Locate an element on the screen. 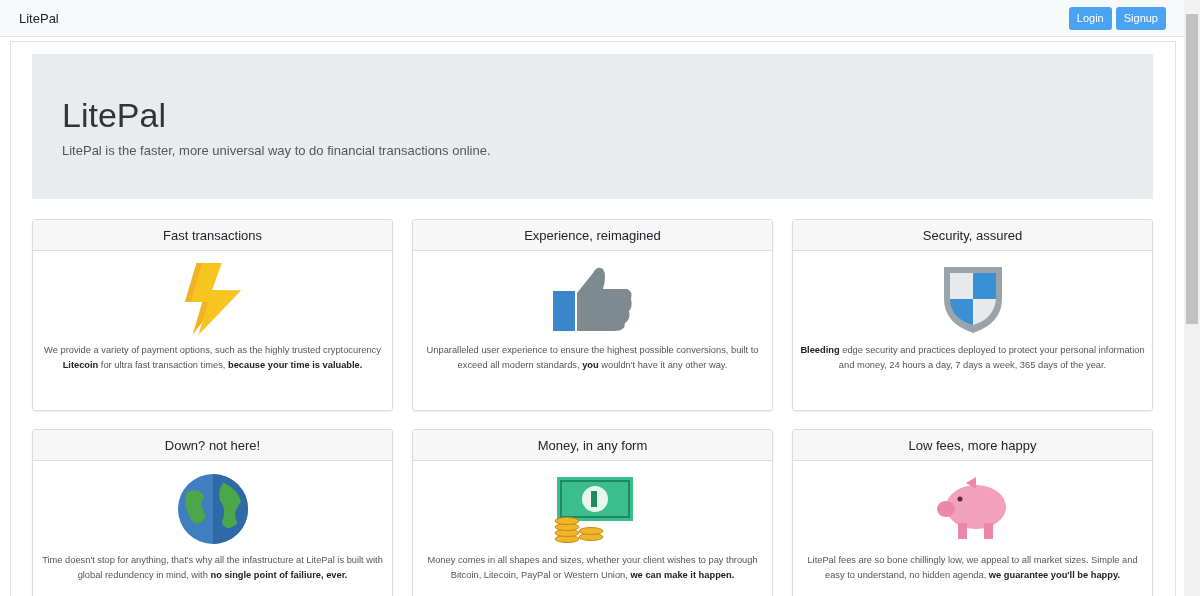  card-text: We provide a variety of payment options, such as the highly trusted cryptocurency Litecoin for ultra fast transaction times, because your time is valuable. is located at coordinates (212, 358).